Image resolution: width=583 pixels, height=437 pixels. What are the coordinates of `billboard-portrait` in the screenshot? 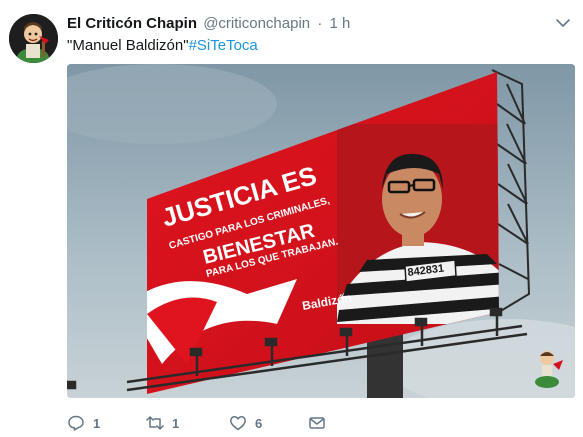 It's located at (418, 224).